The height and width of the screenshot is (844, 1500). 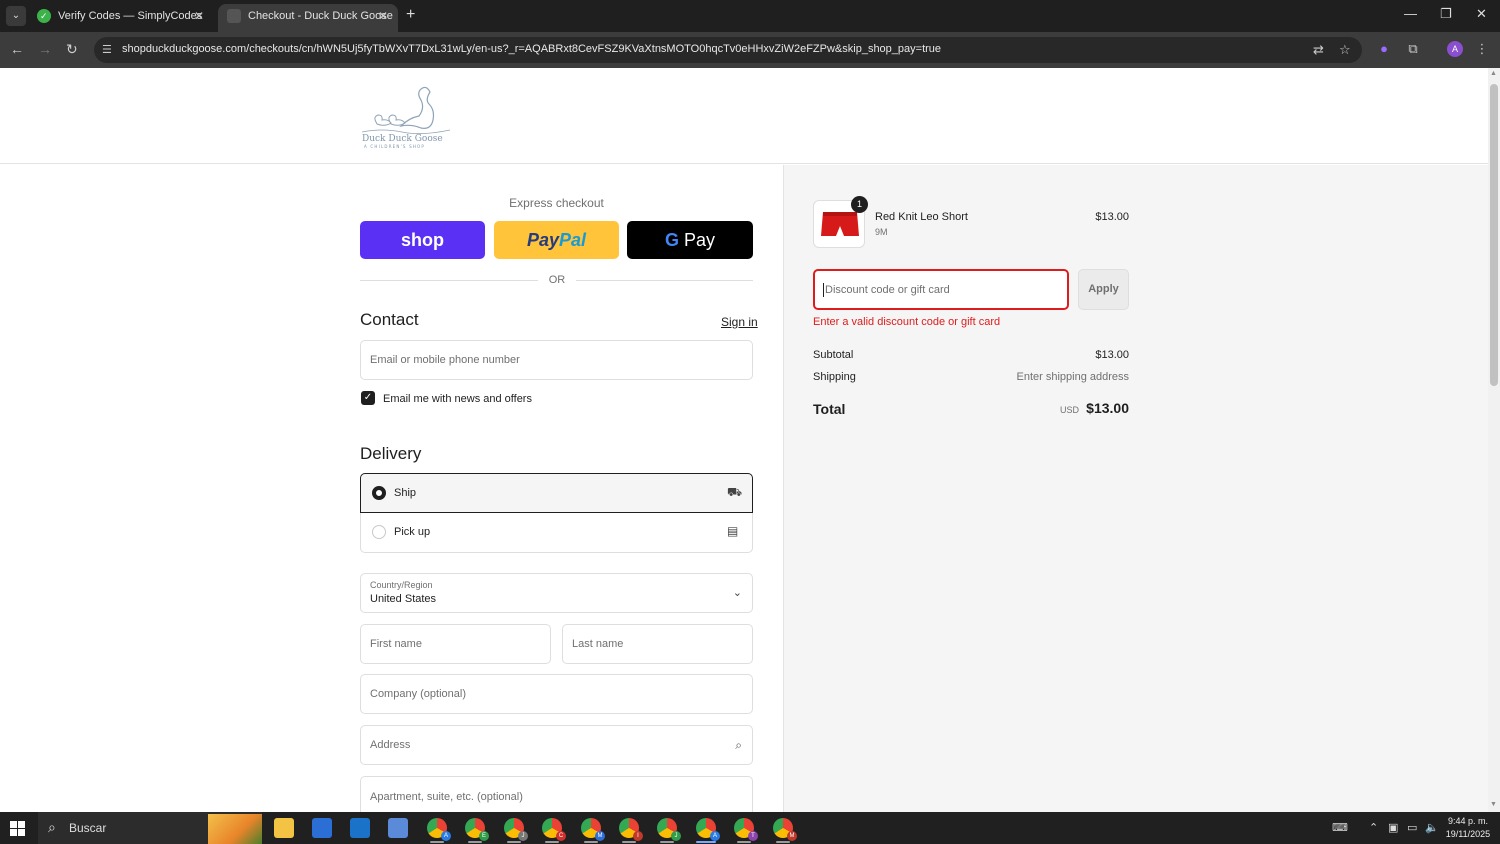 What do you see at coordinates (235, 829) in the screenshot?
I see `search-highlight-image` at bounding box center [235, 829].